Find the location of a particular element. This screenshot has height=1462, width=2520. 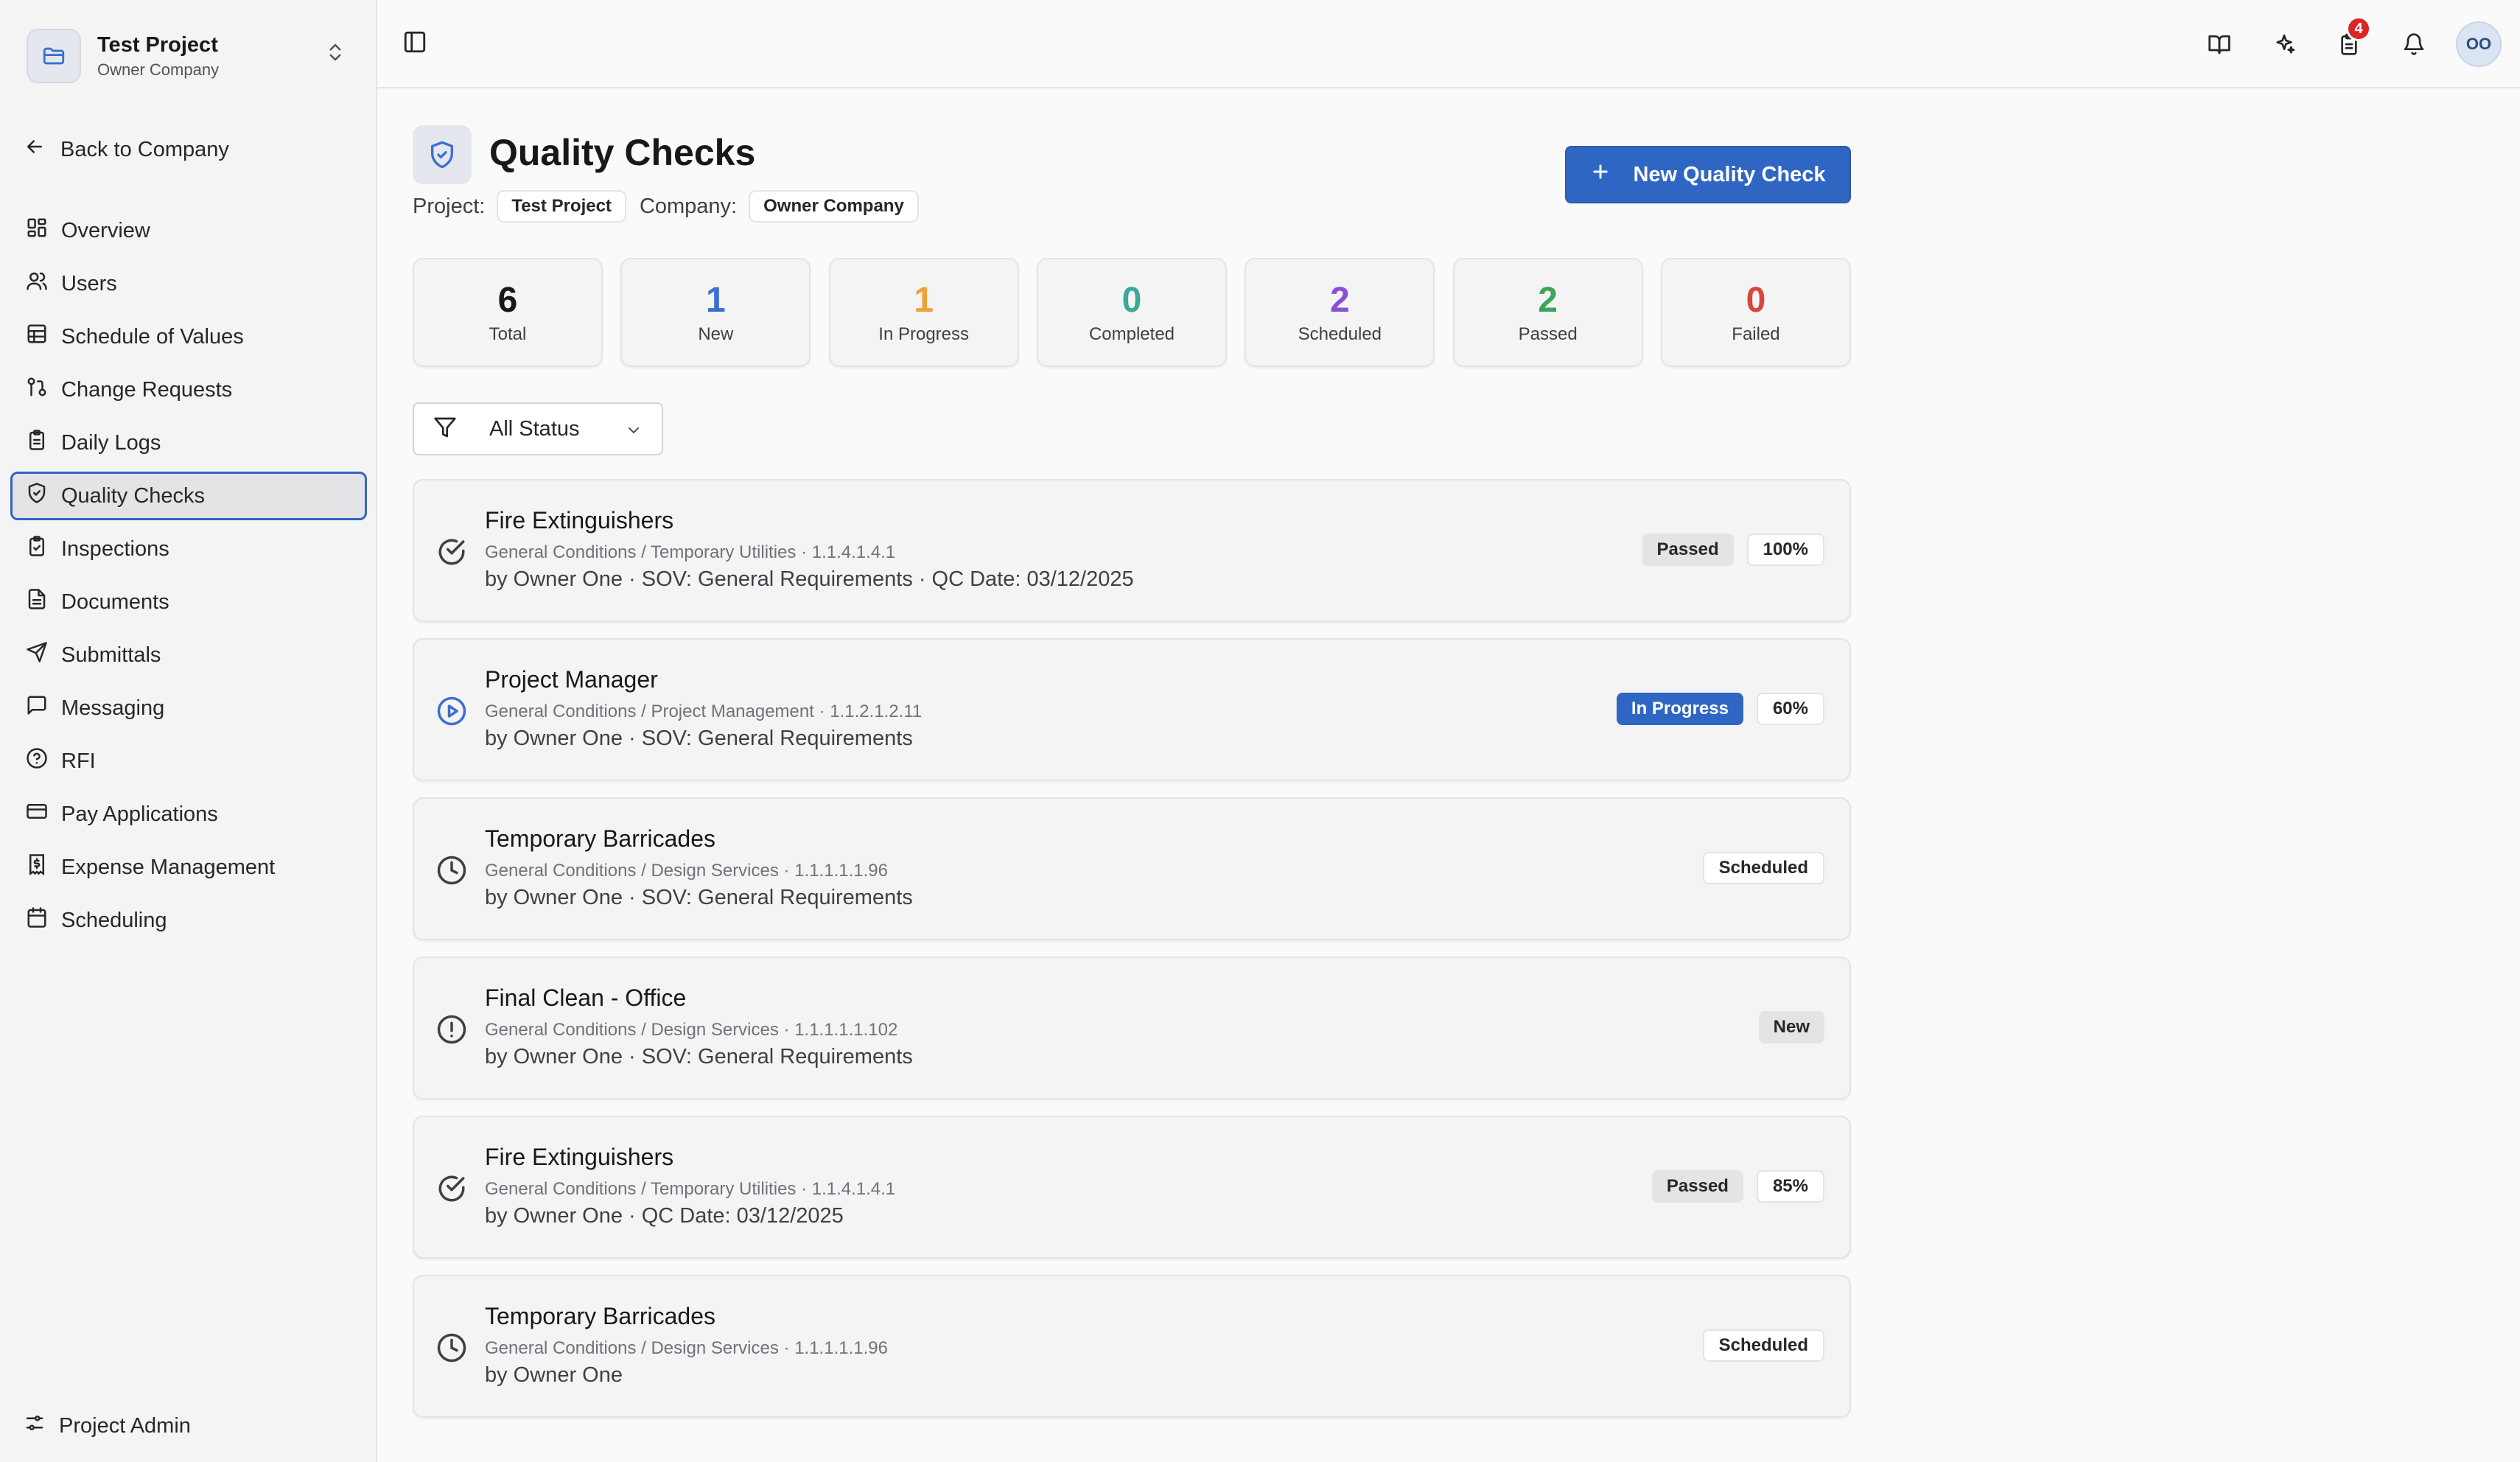

sidebar-item-submittals: Submittals is located at coordinates (188, 655).